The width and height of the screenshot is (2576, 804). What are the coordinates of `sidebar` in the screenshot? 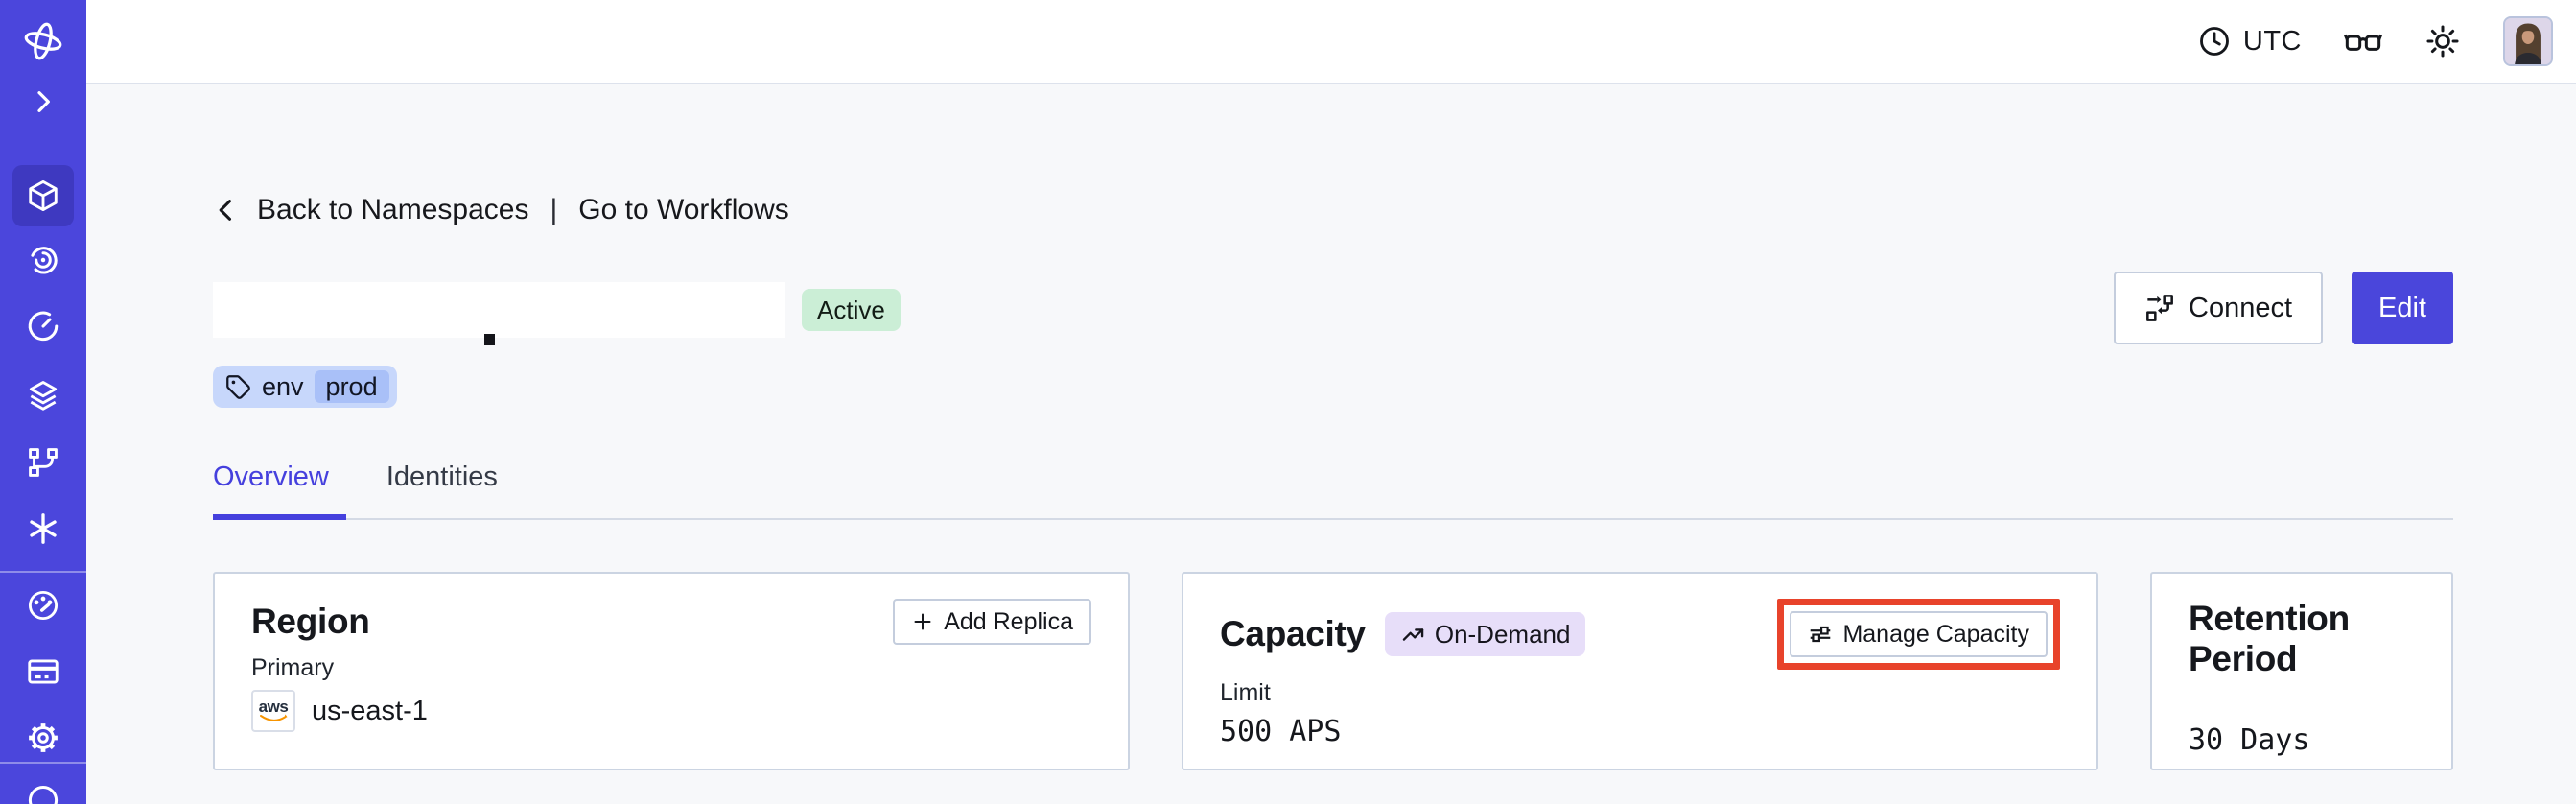 It's located at (43, 402).